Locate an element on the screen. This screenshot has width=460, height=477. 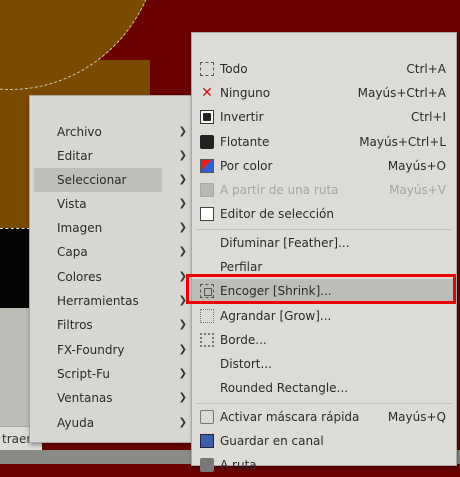
menu-item-mascara-rapida: Activar máscara rápida Mayús+Q is located at coordinates (324, 417).